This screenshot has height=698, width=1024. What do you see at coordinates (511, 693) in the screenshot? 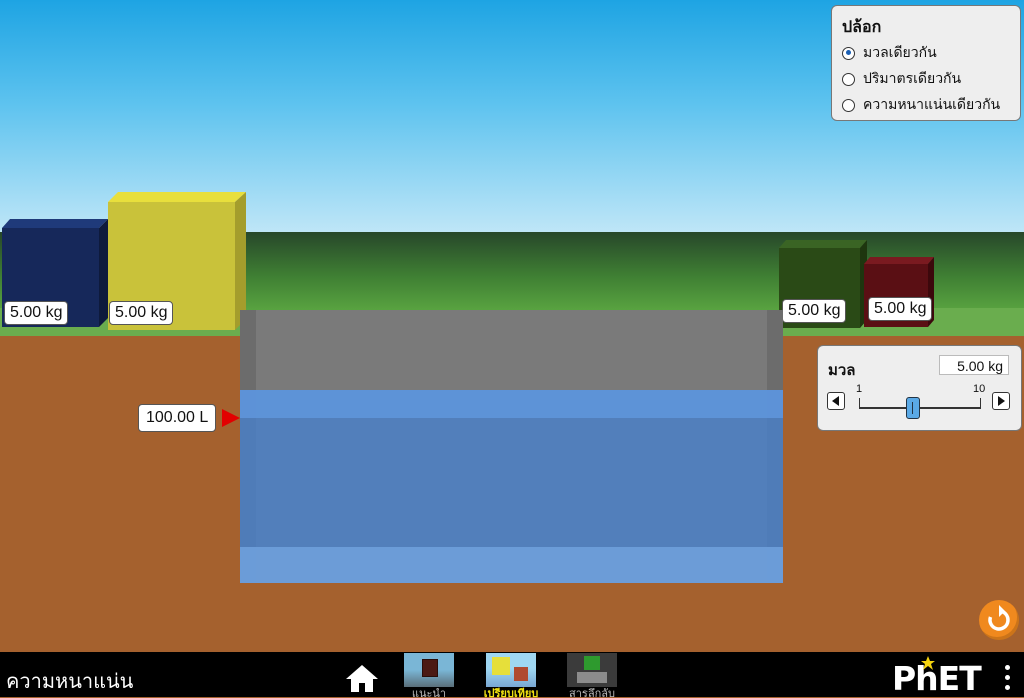
I see `tab-compare-label: เปรียบเทียบ` at bounding box center [511, 693].